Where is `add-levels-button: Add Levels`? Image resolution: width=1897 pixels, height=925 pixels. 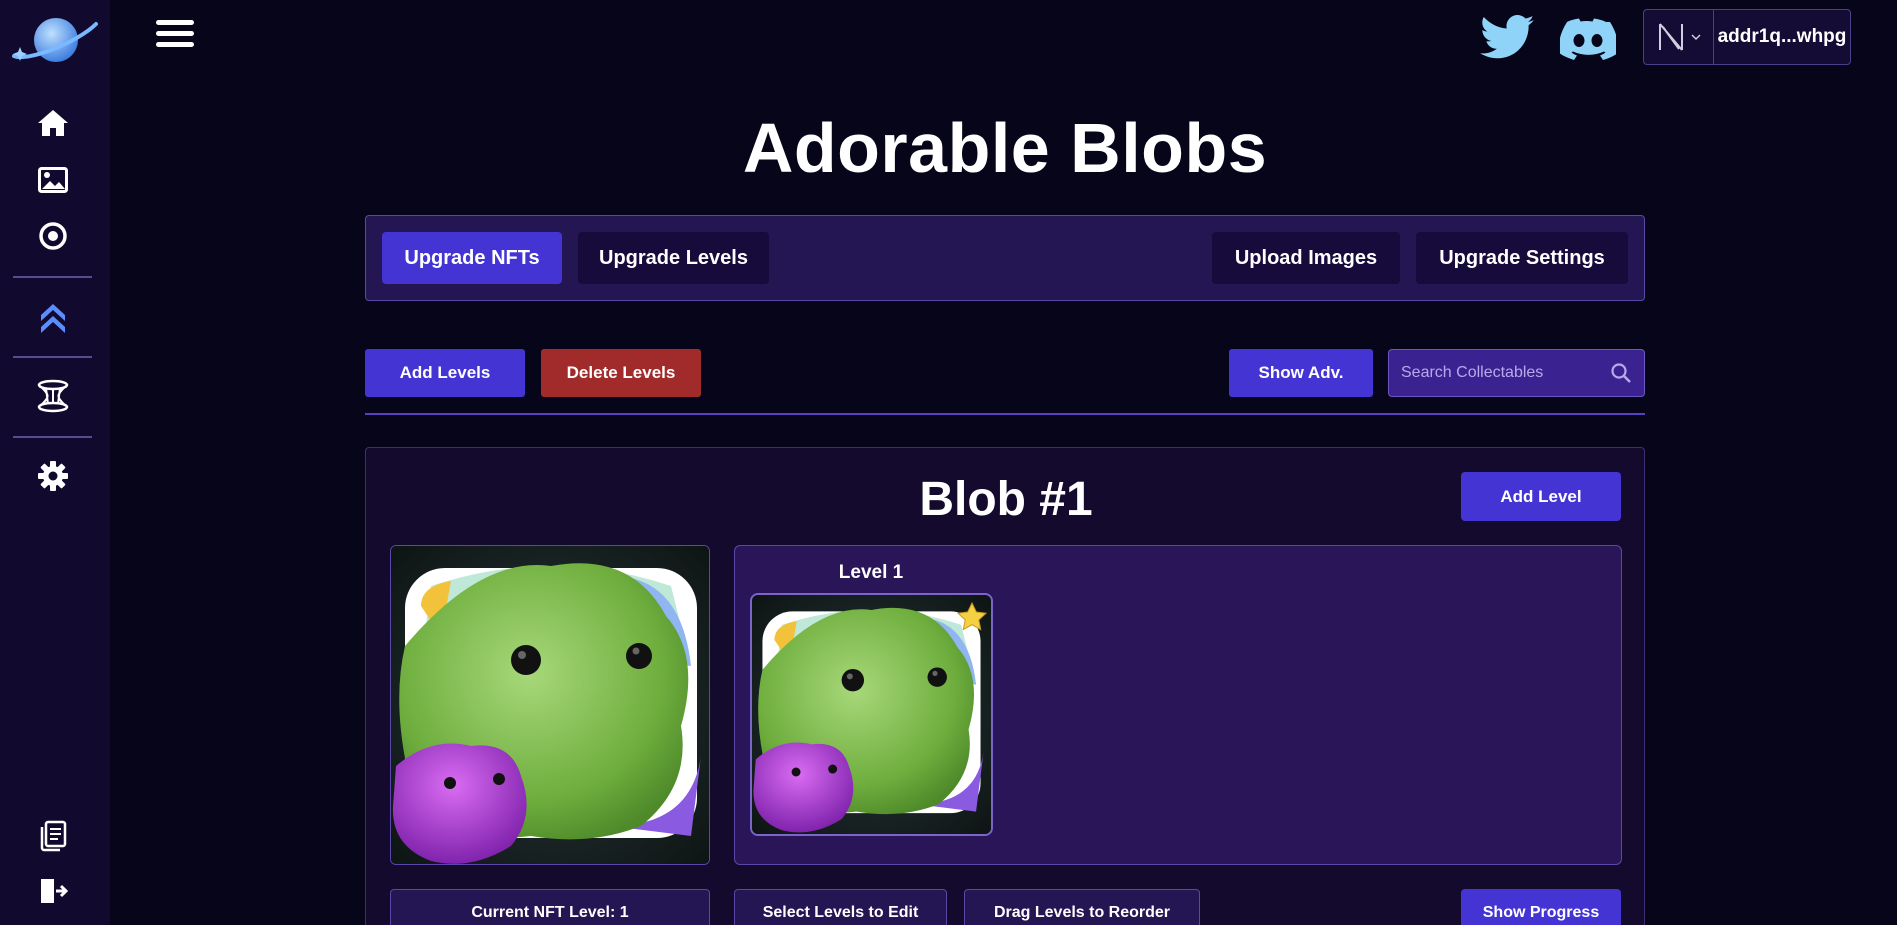 add-levels-button: Add Levels is located at coordinates (445, 373).